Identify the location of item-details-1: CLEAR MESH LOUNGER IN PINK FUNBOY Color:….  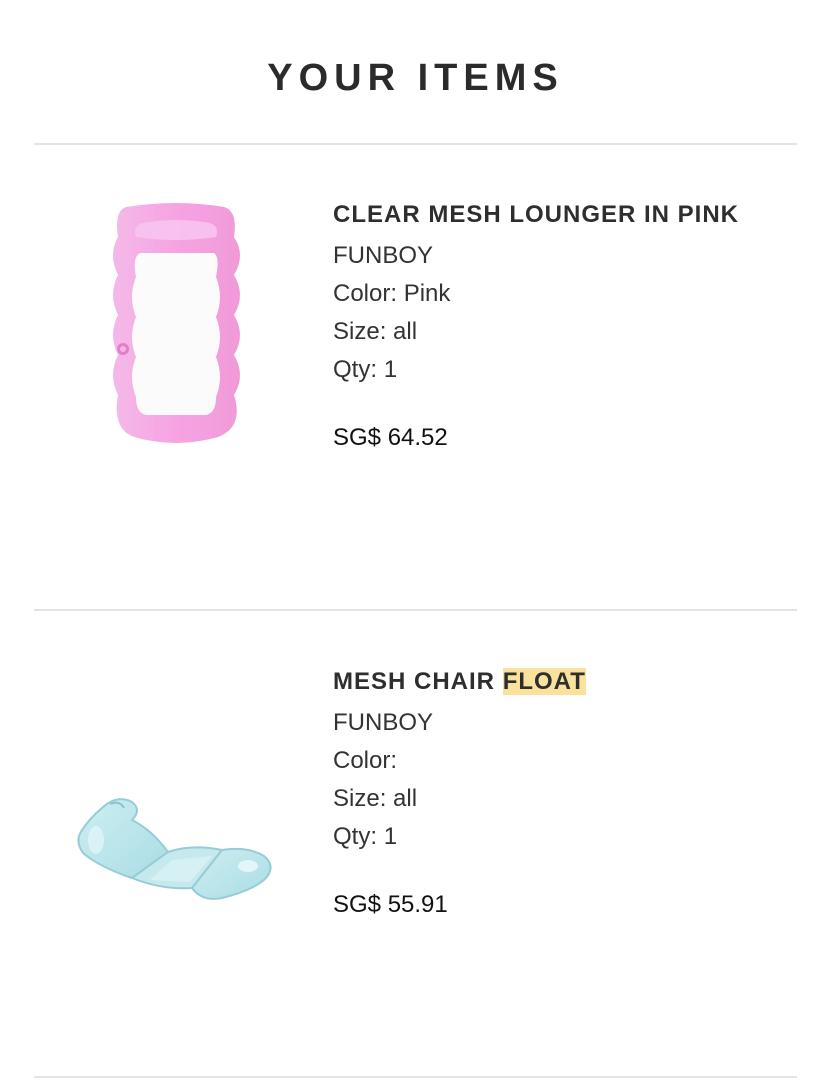
(568, 326).